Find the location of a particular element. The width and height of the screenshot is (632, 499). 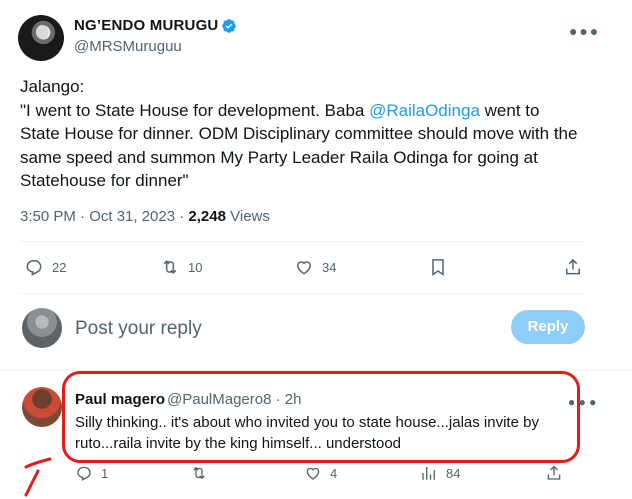

repost-count: 10 is located at coordinates (195, 267).